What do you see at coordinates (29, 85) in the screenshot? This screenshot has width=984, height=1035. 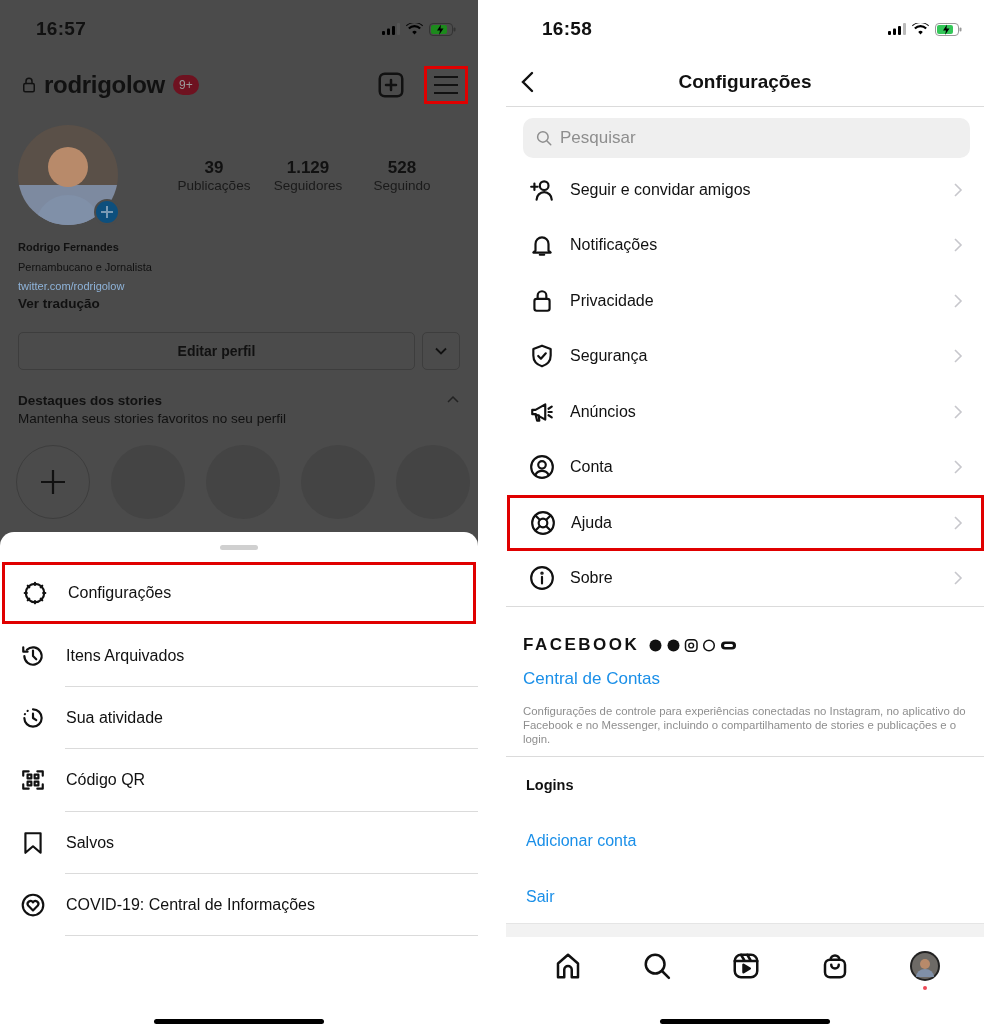 I see `lock-icon` at bounding box center [29, 85].